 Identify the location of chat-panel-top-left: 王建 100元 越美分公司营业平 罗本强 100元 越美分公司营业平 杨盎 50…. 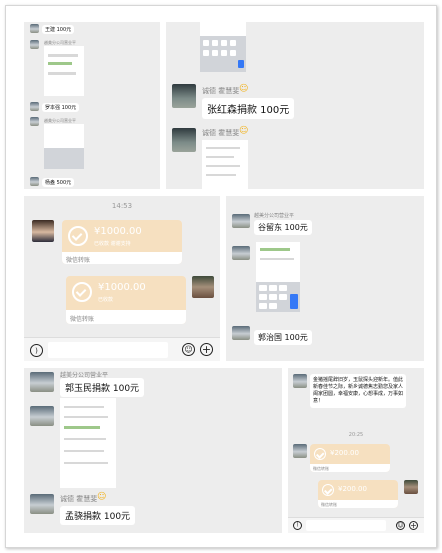
(92, 105).